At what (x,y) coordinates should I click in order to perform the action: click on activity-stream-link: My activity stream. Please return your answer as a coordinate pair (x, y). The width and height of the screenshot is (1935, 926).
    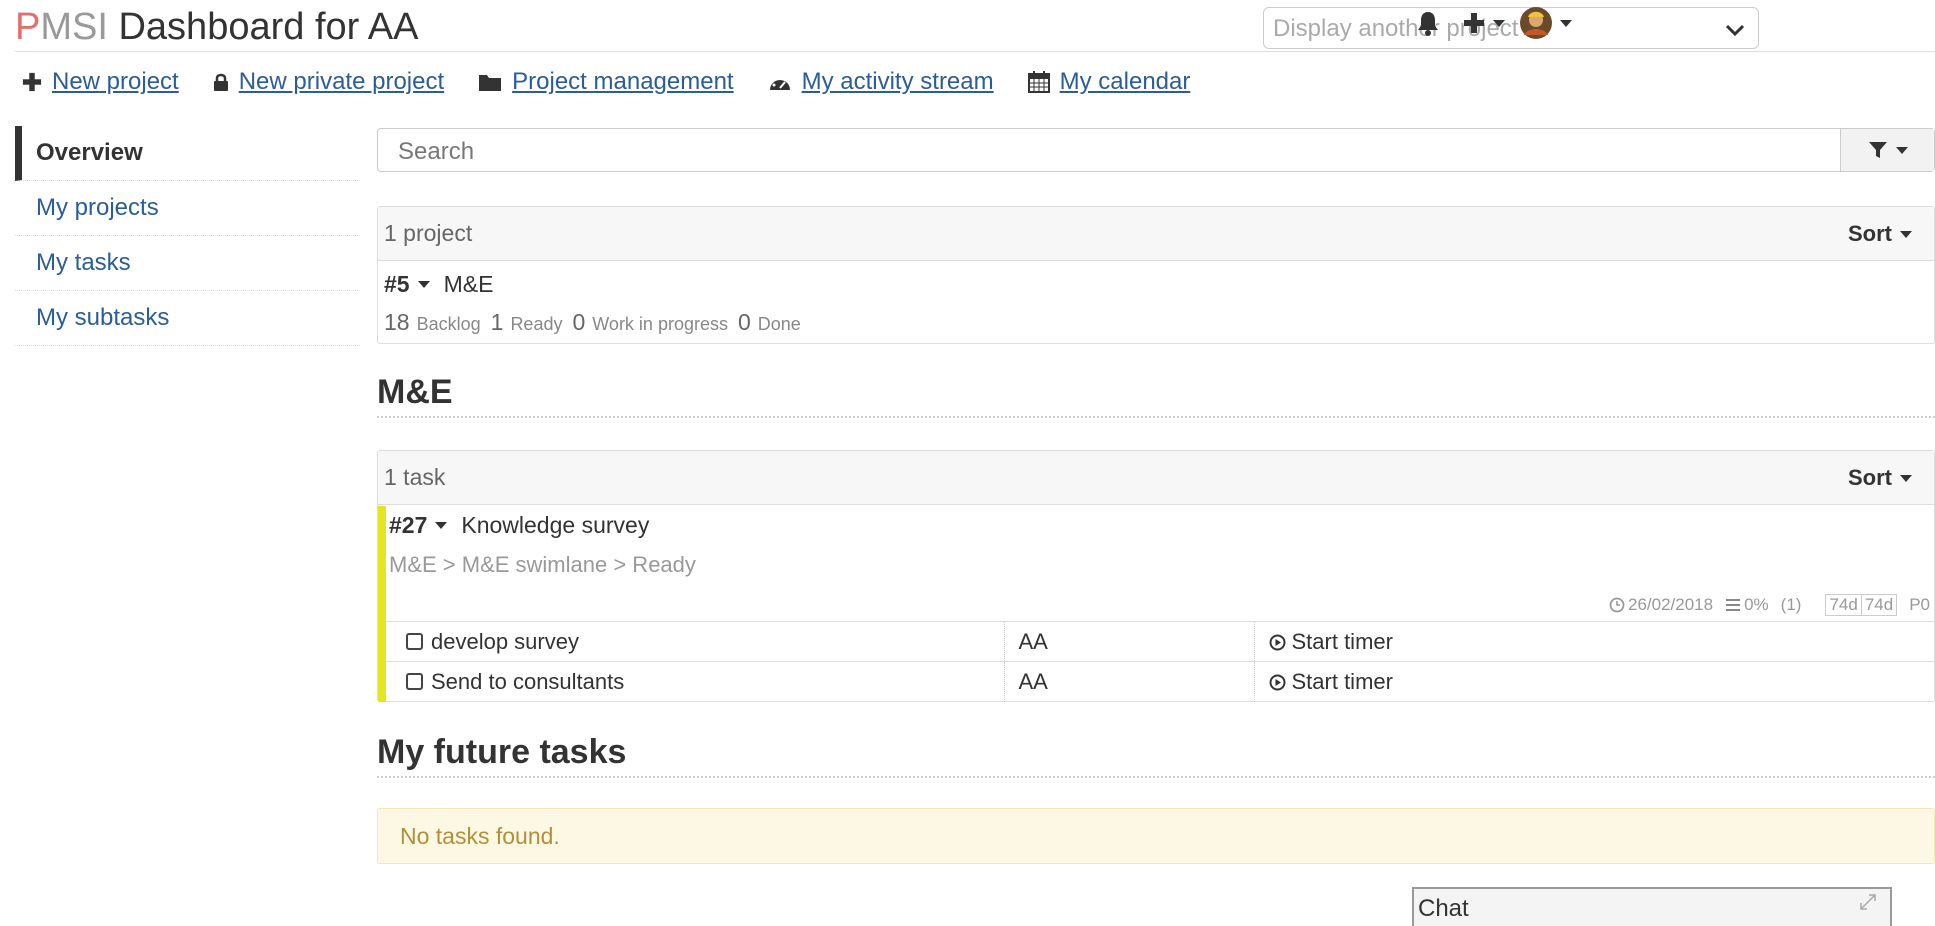
    Looking at the image, I should click on (898, 82).